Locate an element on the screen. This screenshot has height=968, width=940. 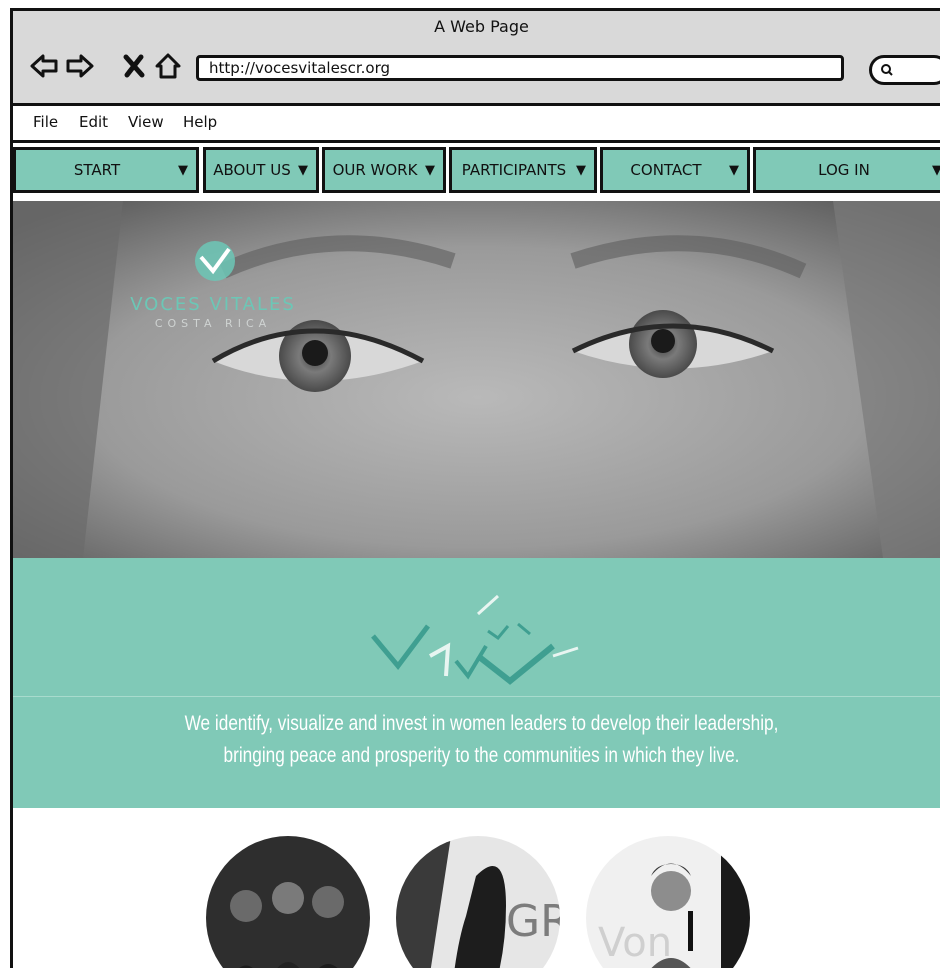
stop-button is located at coordinates (134, 66).